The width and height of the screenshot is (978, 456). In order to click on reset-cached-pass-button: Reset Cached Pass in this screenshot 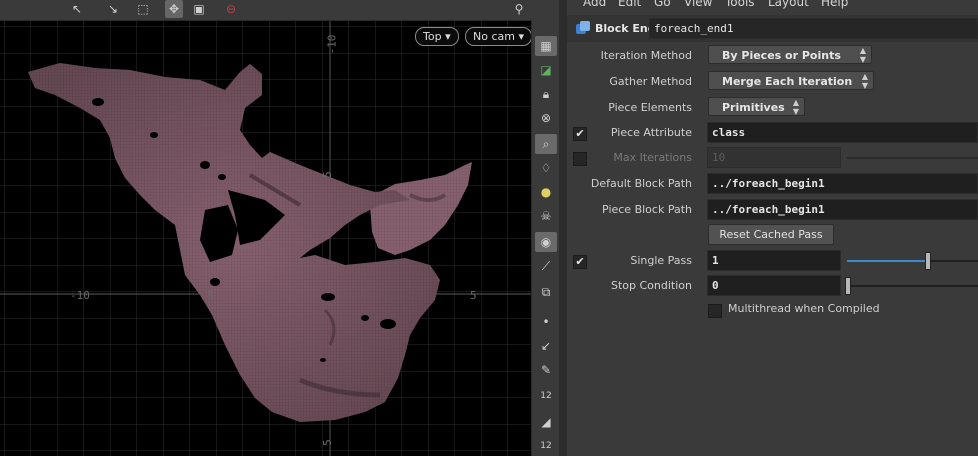, I will do `click(771, 234)`.